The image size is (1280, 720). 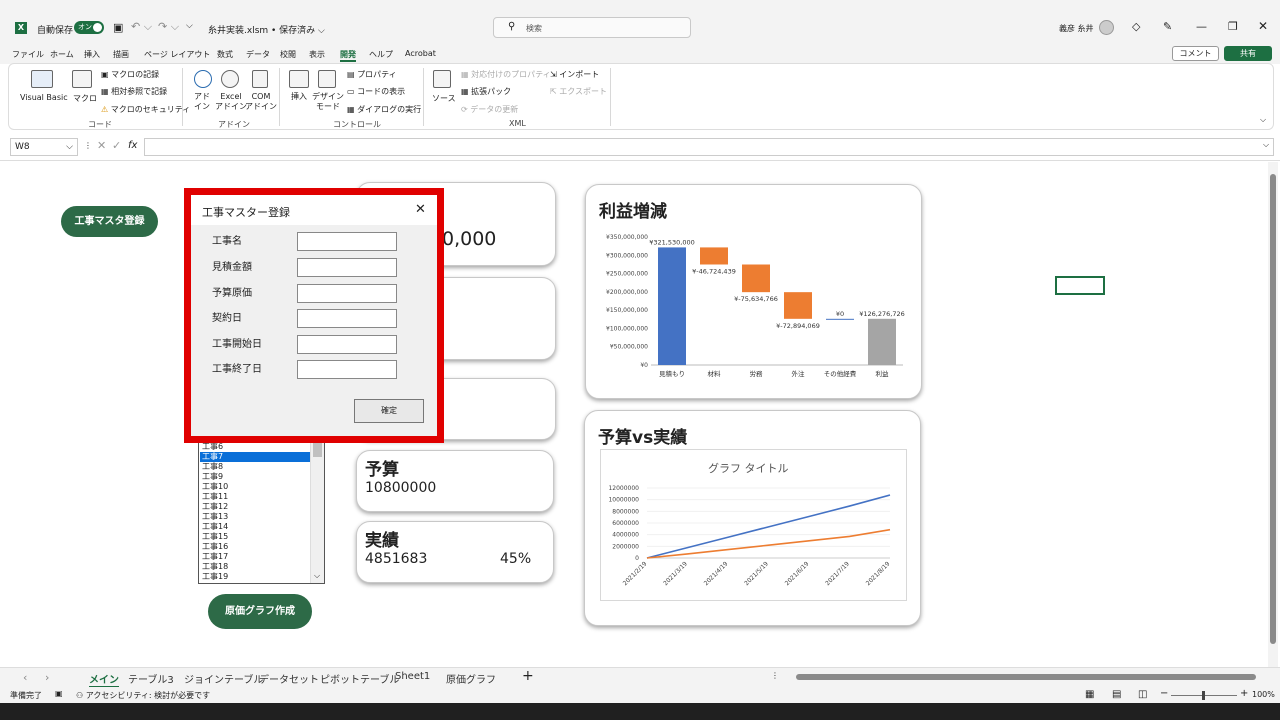 What do you see at coordinates (1273, 409) in the screenshot?
I see `vertical-scroll-thumb` at bounding box center [1273, 409].